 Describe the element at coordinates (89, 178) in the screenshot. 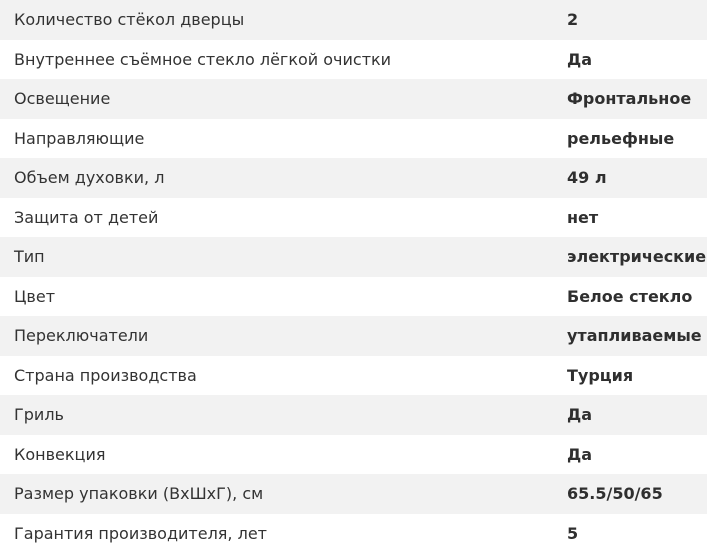

I see `spec-label: Объем духовки, л` at that location.